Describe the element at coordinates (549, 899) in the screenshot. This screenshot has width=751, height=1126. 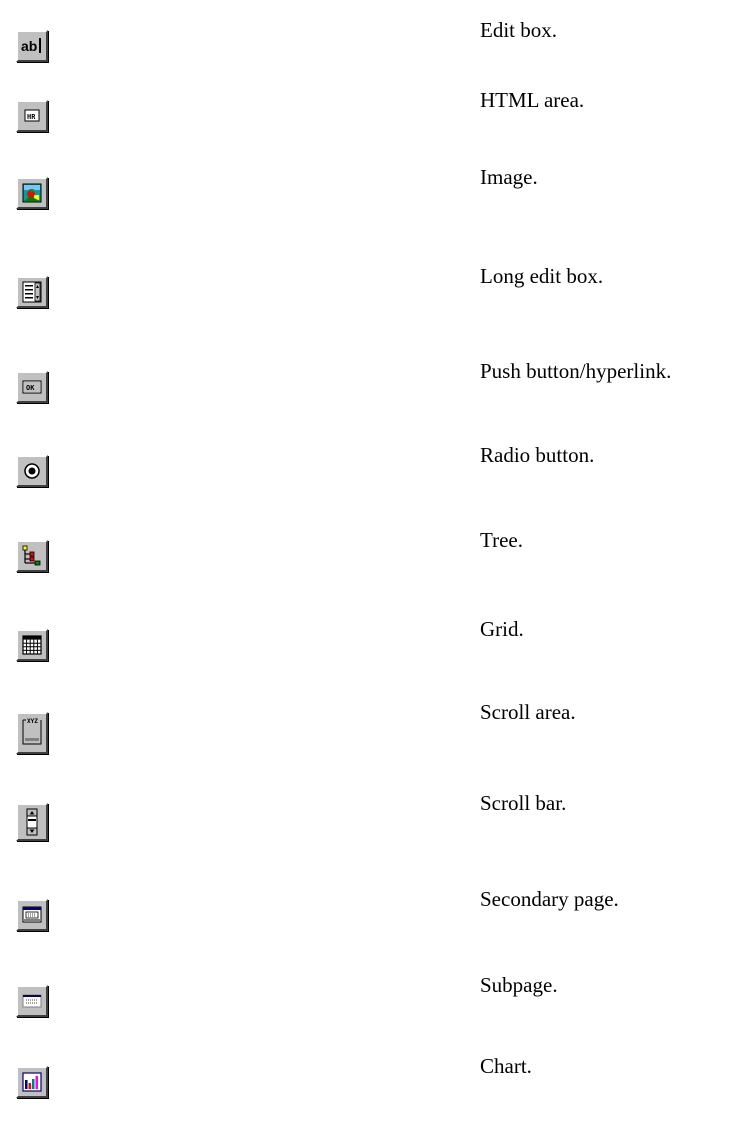
I see `control-label: Secondary page.` at that location.